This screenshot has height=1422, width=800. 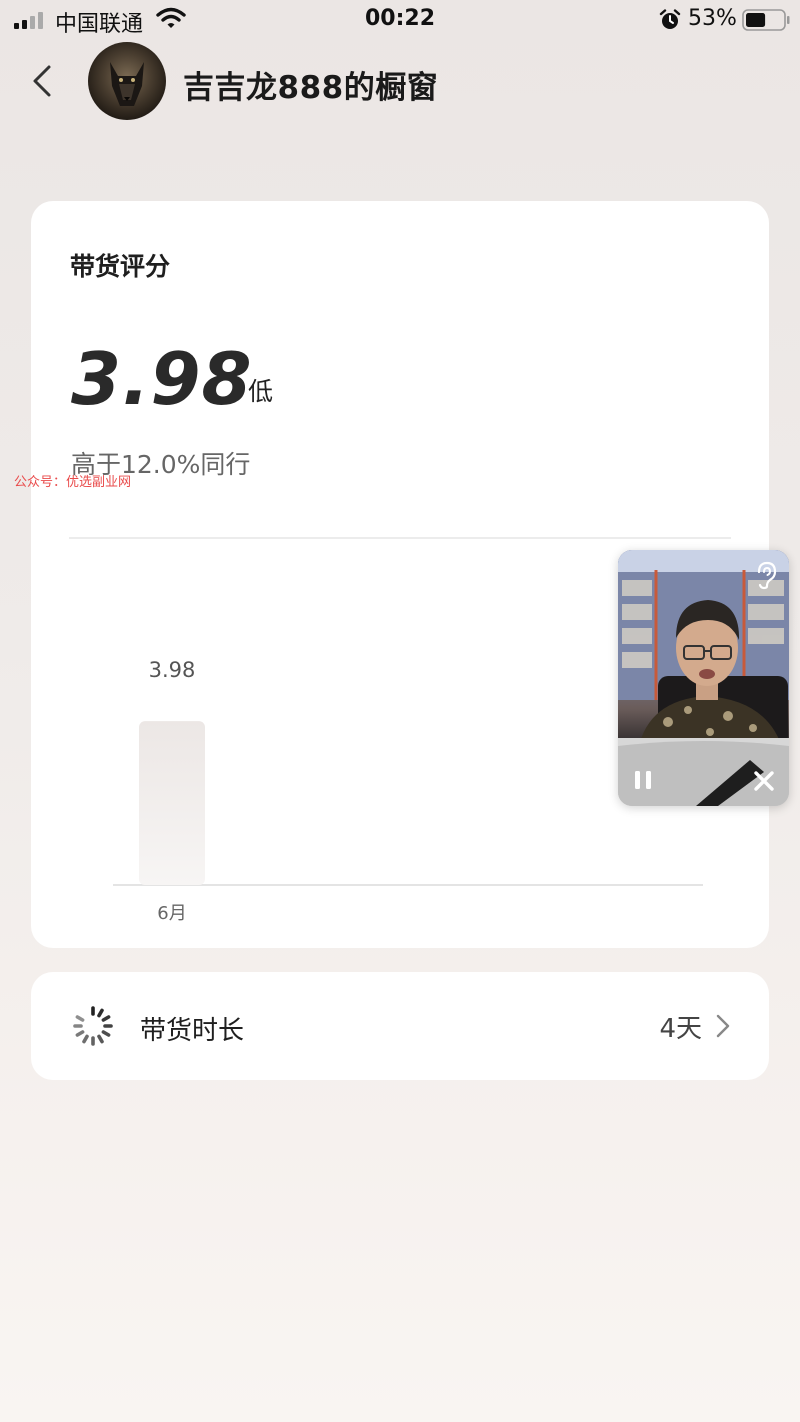 What do you see at coordinates (723, 1026) in the screenshot?
I see `chevron-right-icon` at bounding box center [723, 1026].